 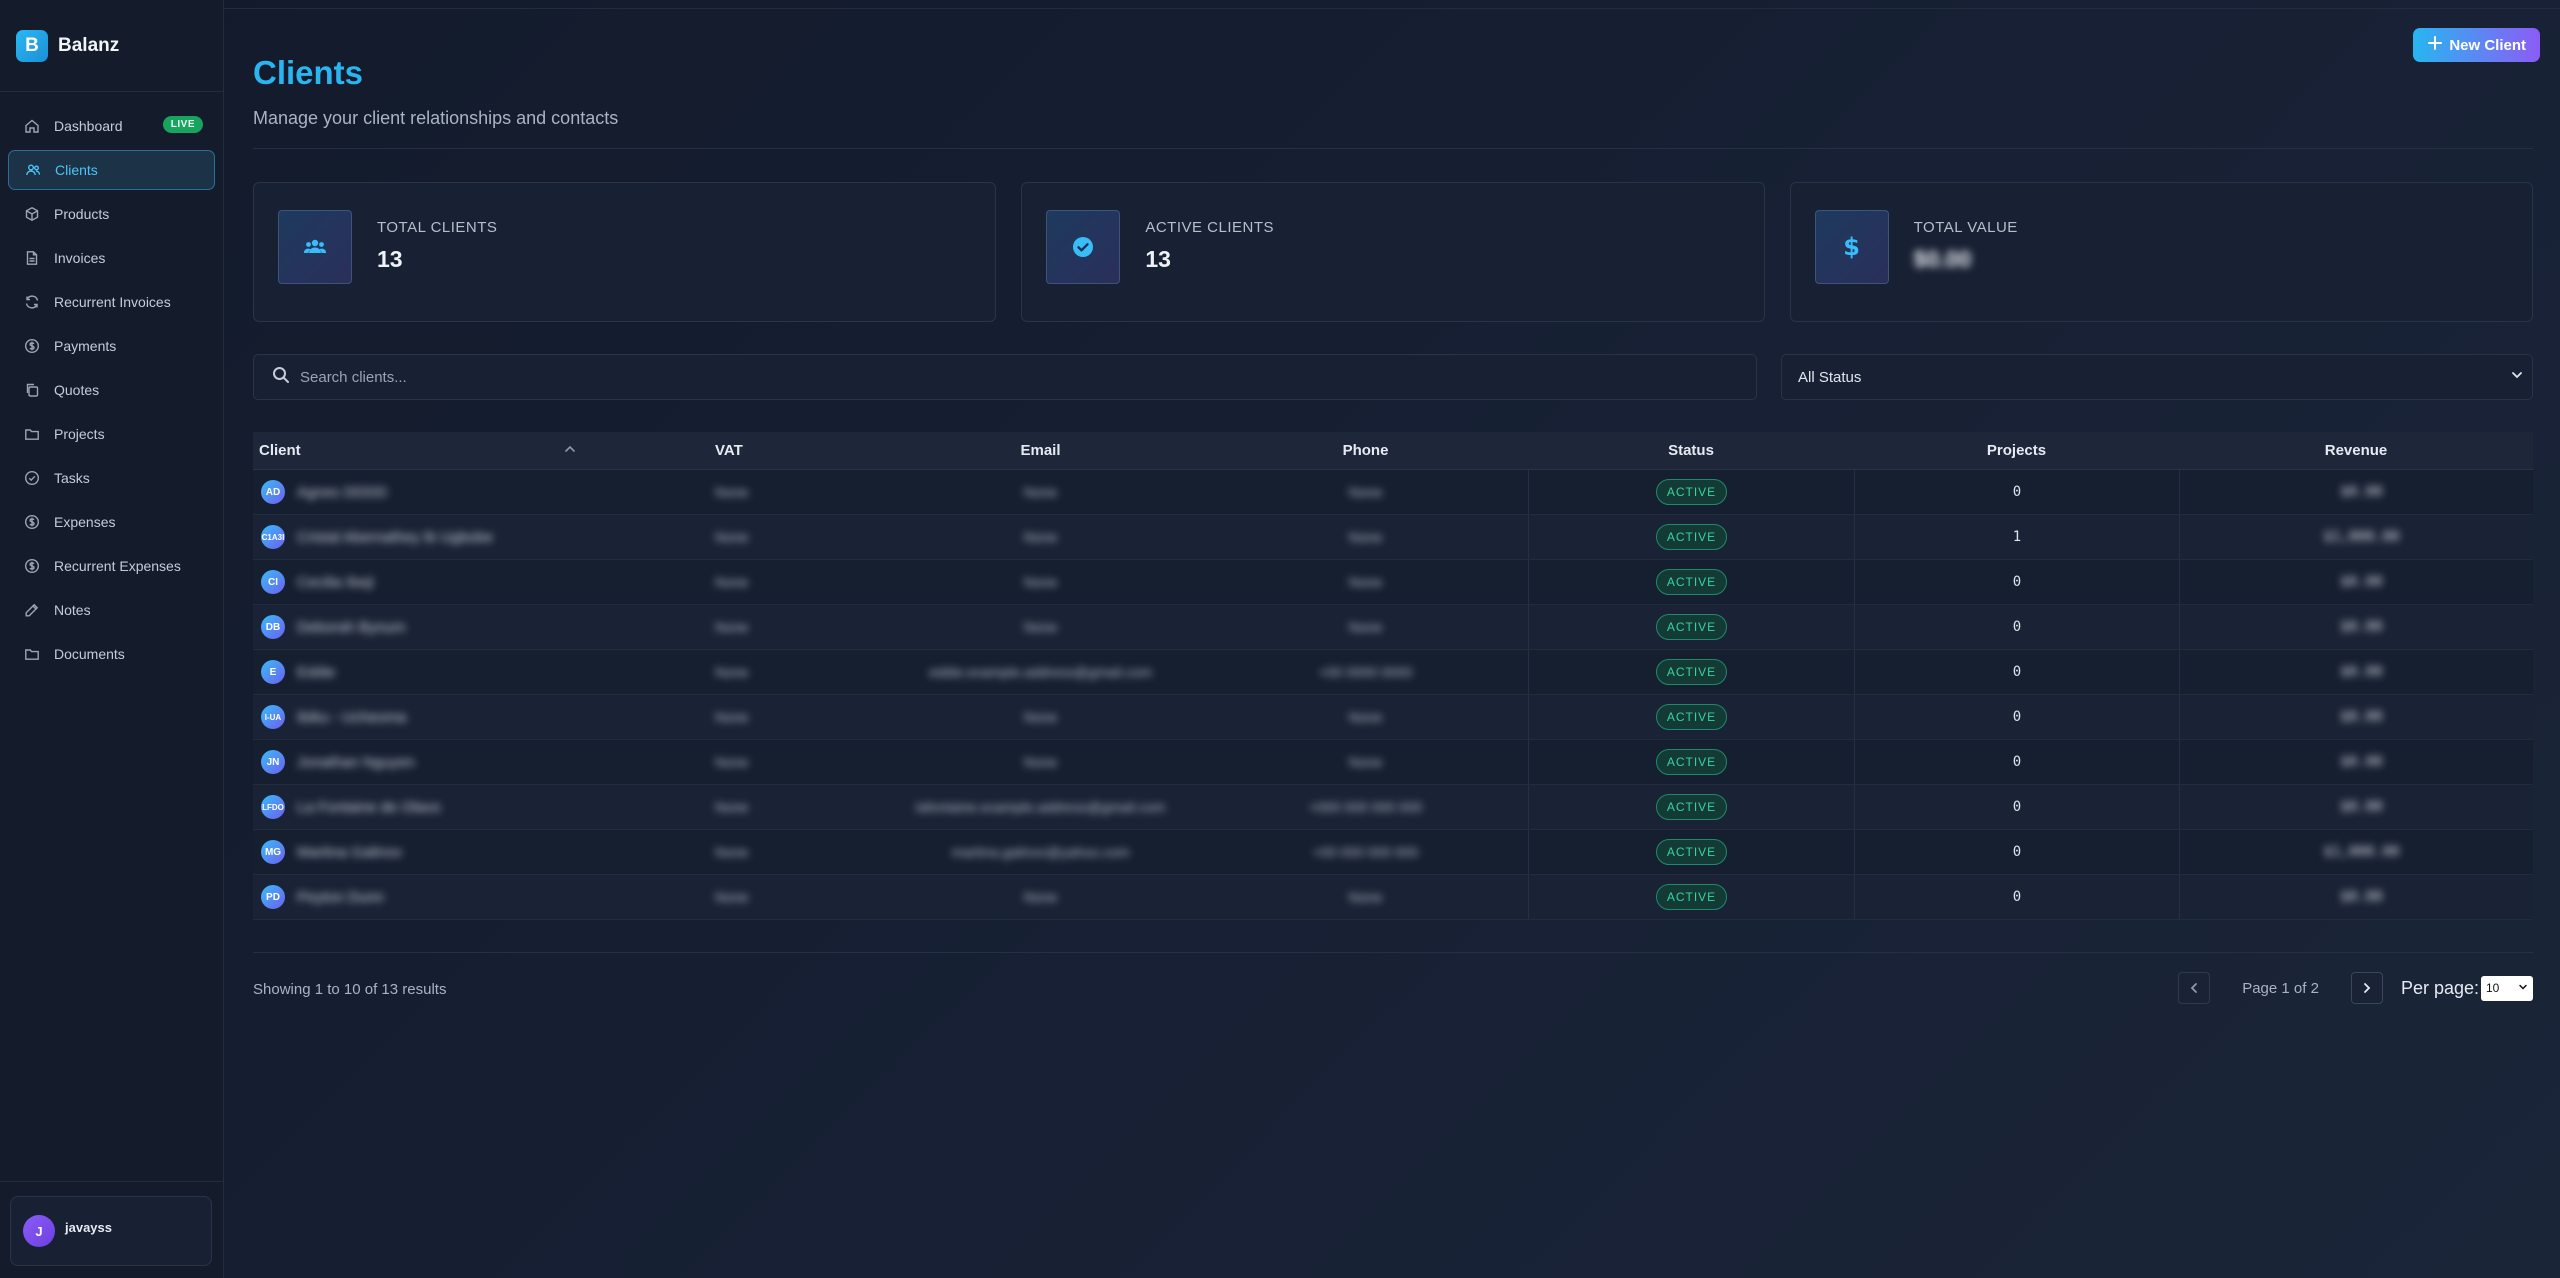 I want to click on sidebar-item-dashboard: Dashboard LIVE, so click(x=111, y=126).